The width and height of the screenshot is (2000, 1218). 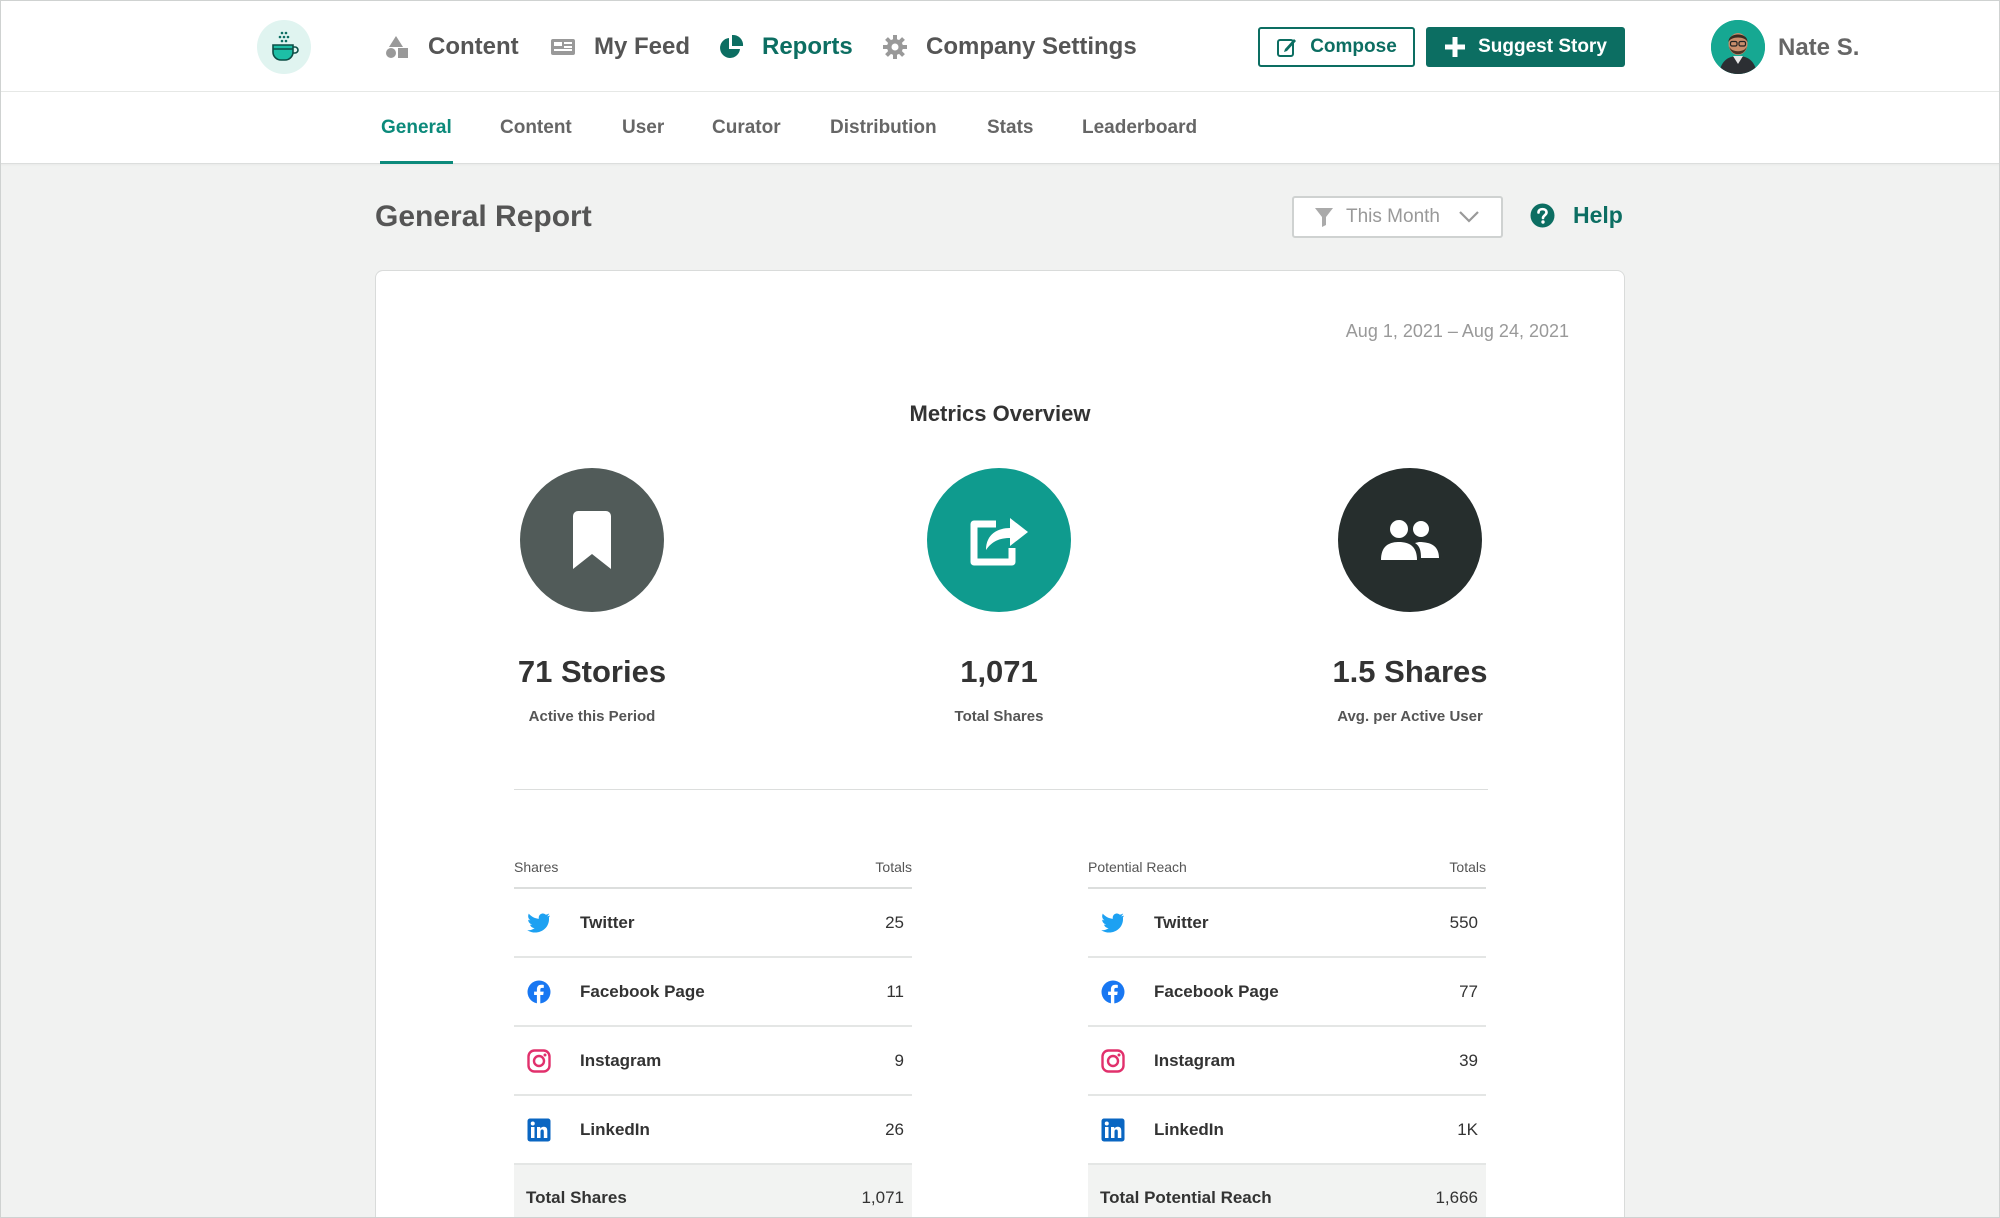 I want to click on nav-my-feed-label: My Feed, so click(x=642, y=46).